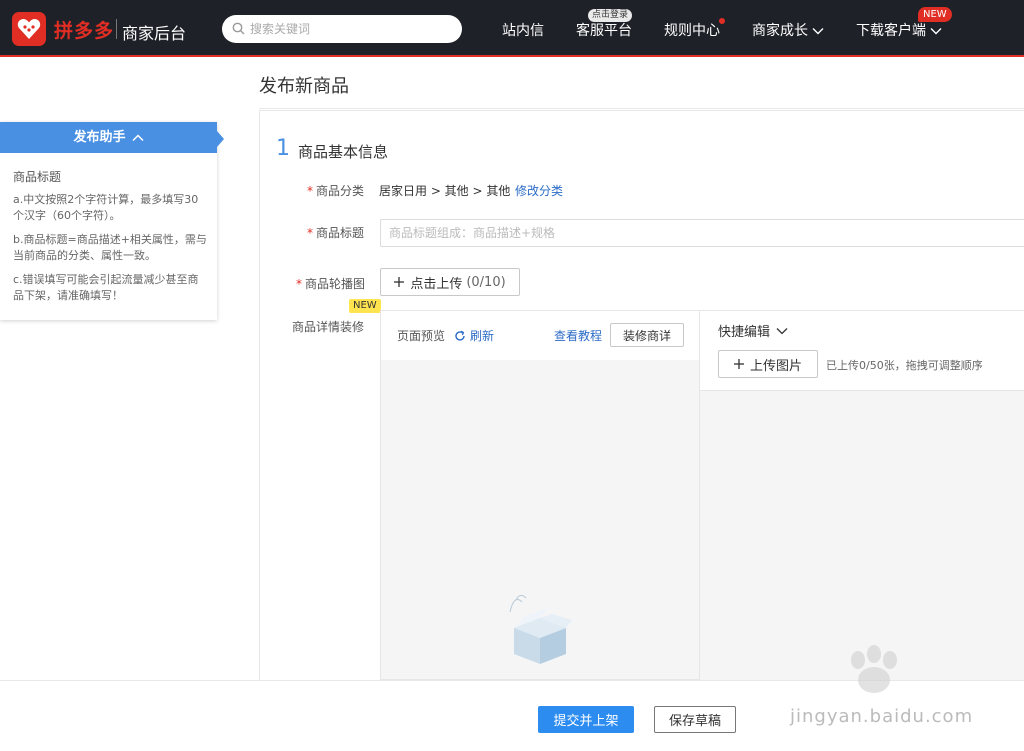 Image resolution: width=1024 pixels, height=751 pixels. Describe the element at coordinates (482, 336) in the screenshot. I see `refresh-label: 刷新` at that location.